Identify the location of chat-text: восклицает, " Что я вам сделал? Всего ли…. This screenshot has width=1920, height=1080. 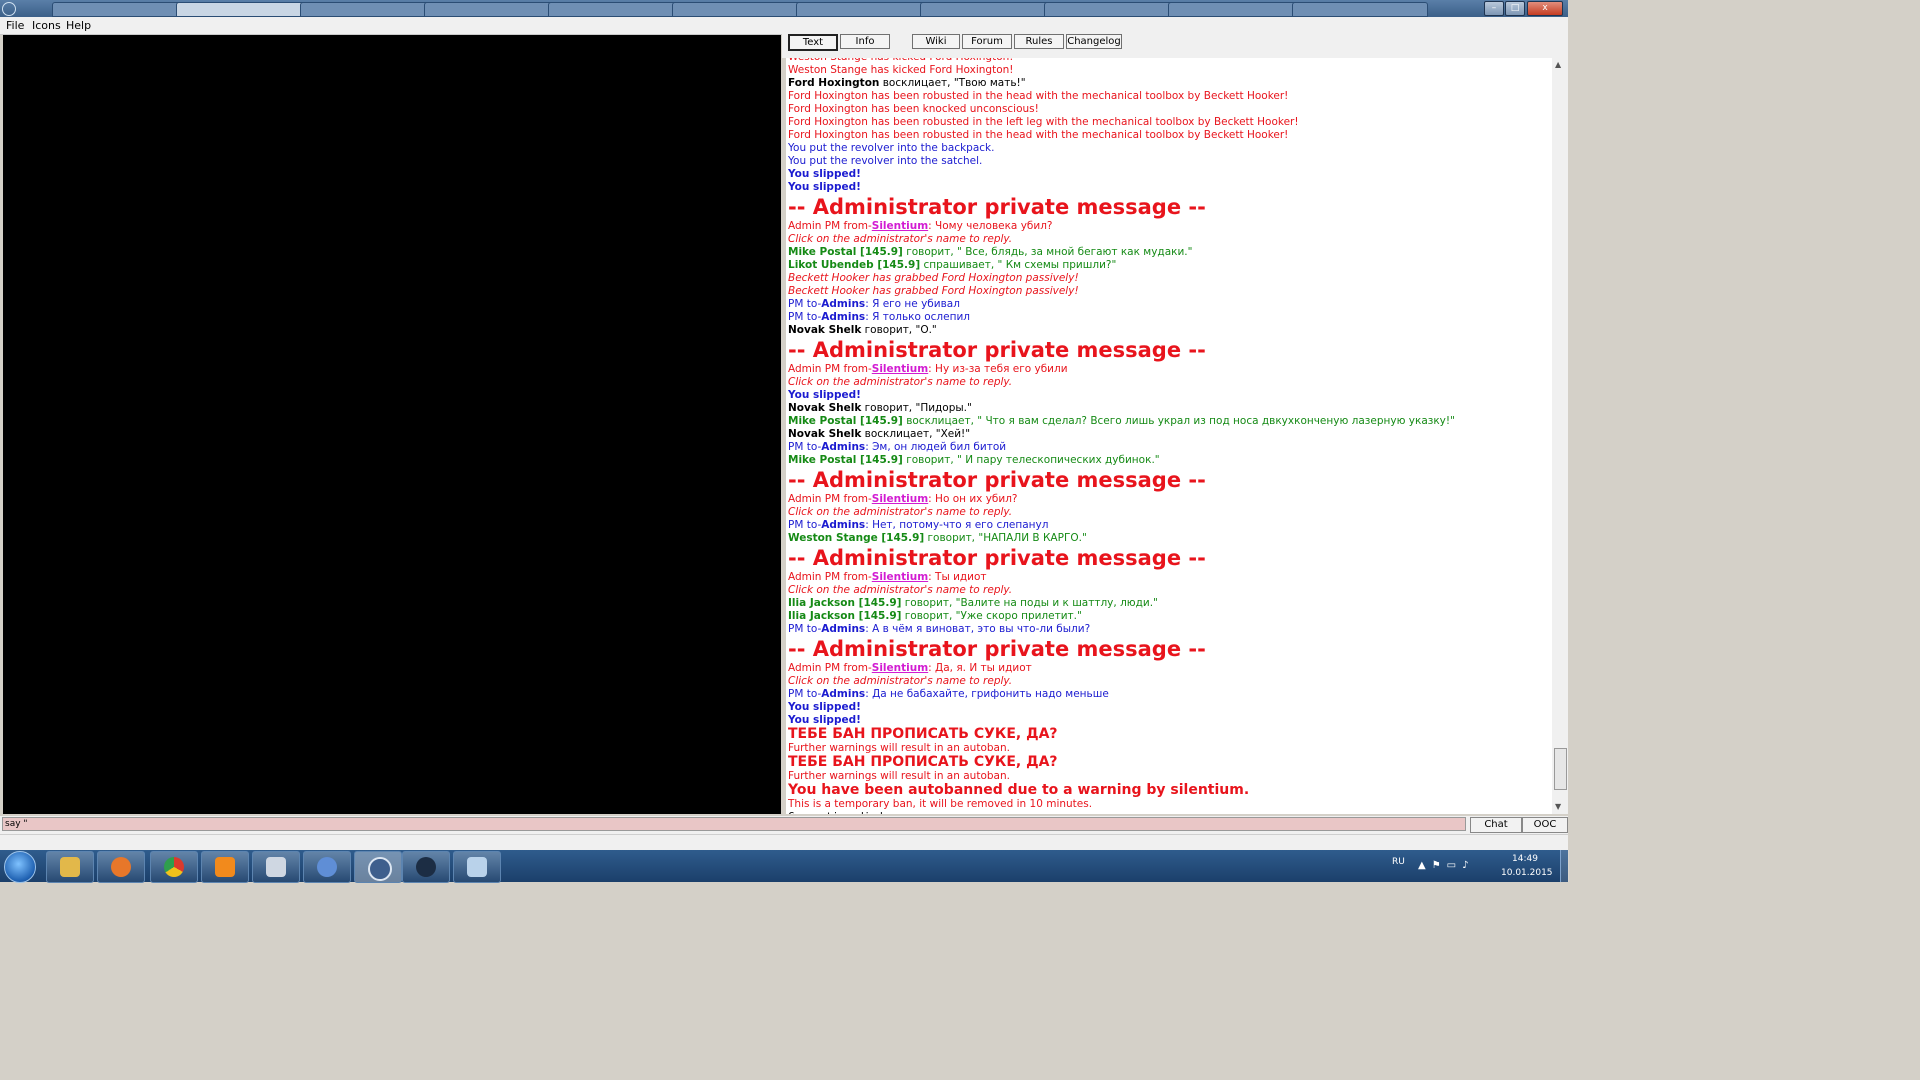
(1178, 421).